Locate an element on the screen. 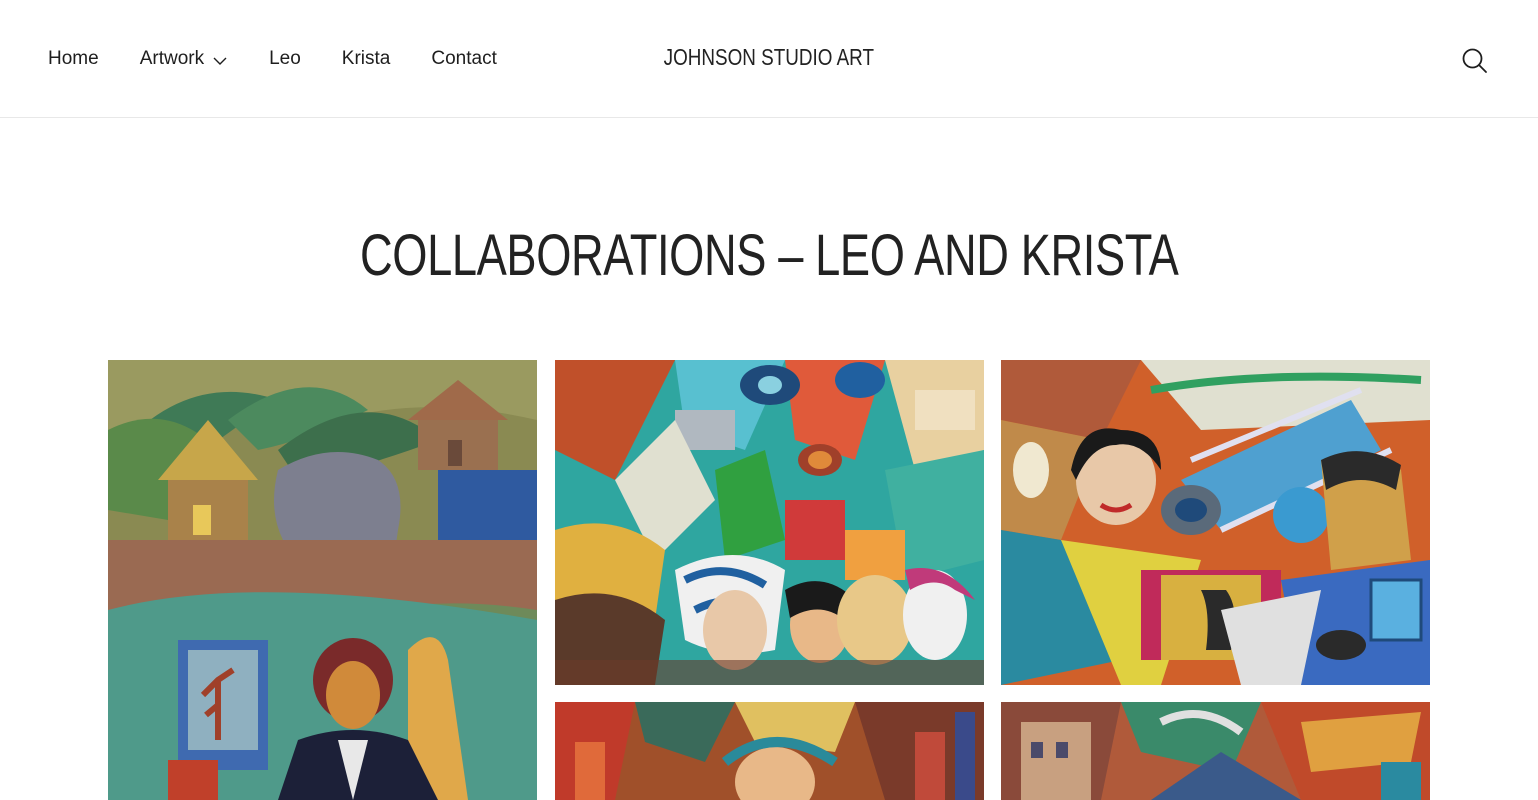 The width and height of the screenshot is (1538, 800). search-icon is located at coordinates (1474, 60).